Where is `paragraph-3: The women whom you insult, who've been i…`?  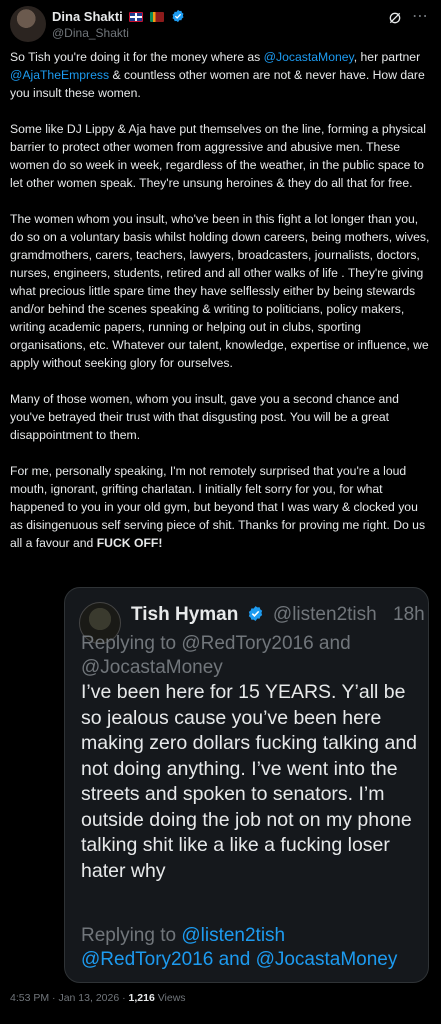
paragraph-3: The women whom you insult, who've been i… is located at coordinates (220, 291).